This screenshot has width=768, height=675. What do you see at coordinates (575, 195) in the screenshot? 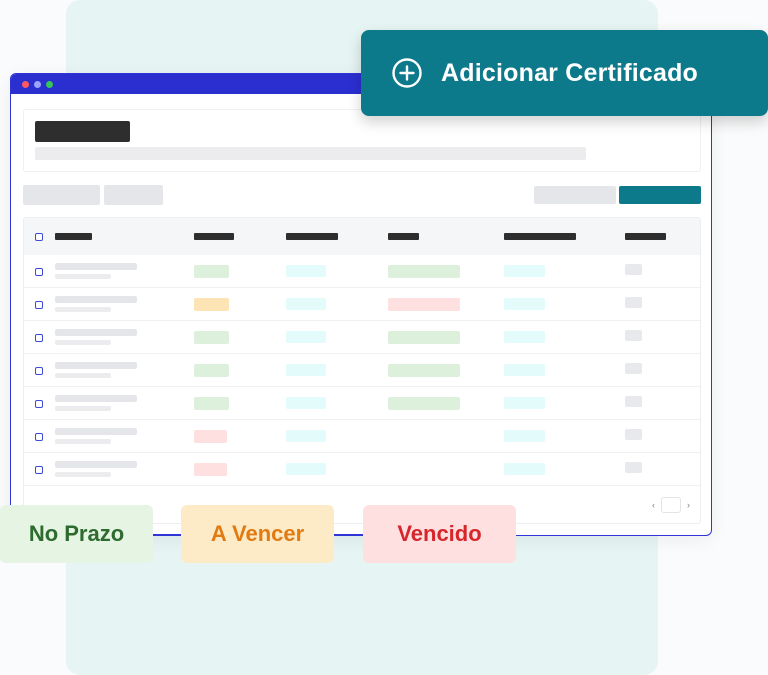
I see `secondary-action-button` at bounding box center [575, 195].